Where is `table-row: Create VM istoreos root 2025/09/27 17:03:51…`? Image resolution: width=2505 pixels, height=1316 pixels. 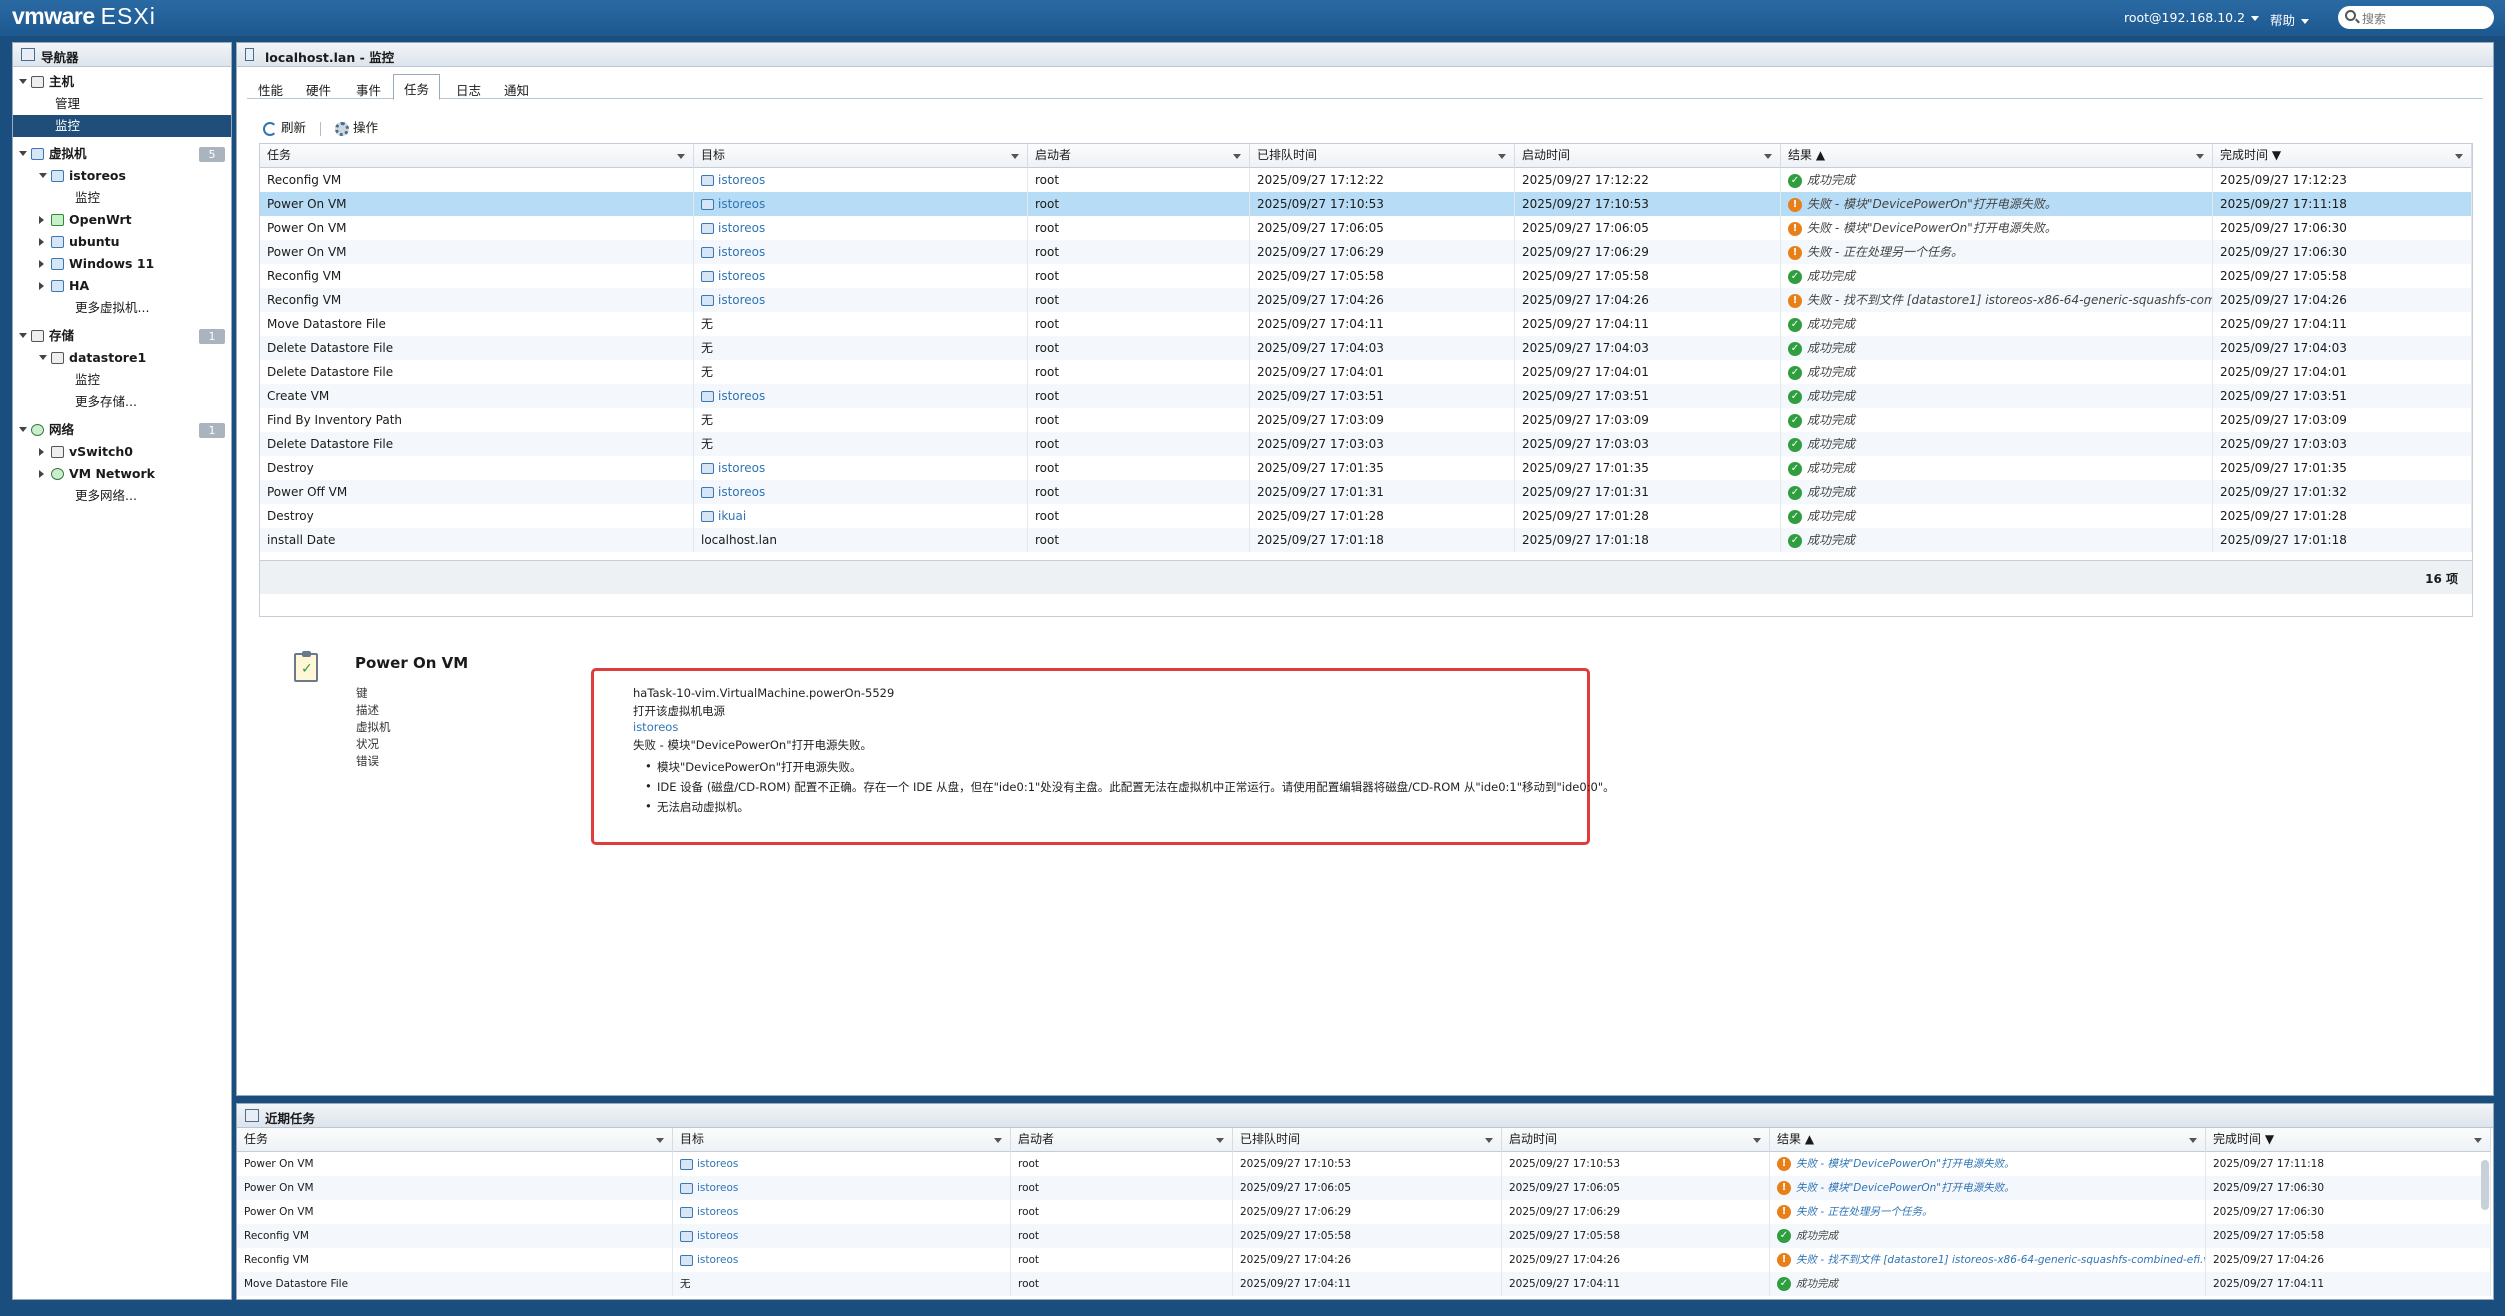 table-row: Create VM istoreos root 2025/09/27 17:03:51… is located at coordinates (1366, 396).